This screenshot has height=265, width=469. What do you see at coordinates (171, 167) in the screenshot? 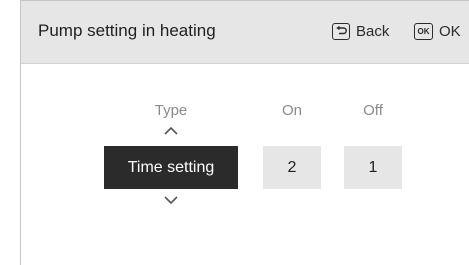
I see `type-value: Time setting` at bounding box center [171, 167].